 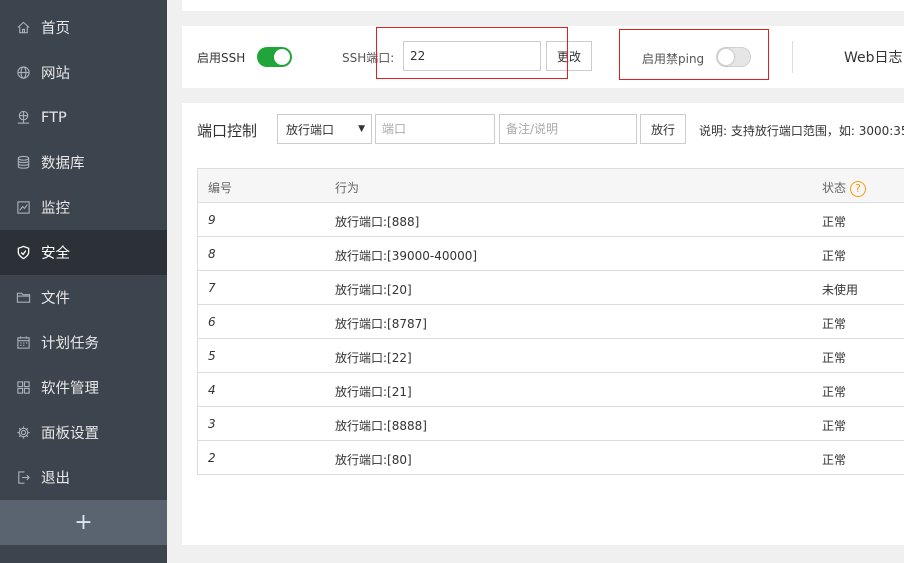 What do you see at coordinates (840, 290) in the screenshot?
I see `row-status: 未使用` at bounding box center [840, 290].